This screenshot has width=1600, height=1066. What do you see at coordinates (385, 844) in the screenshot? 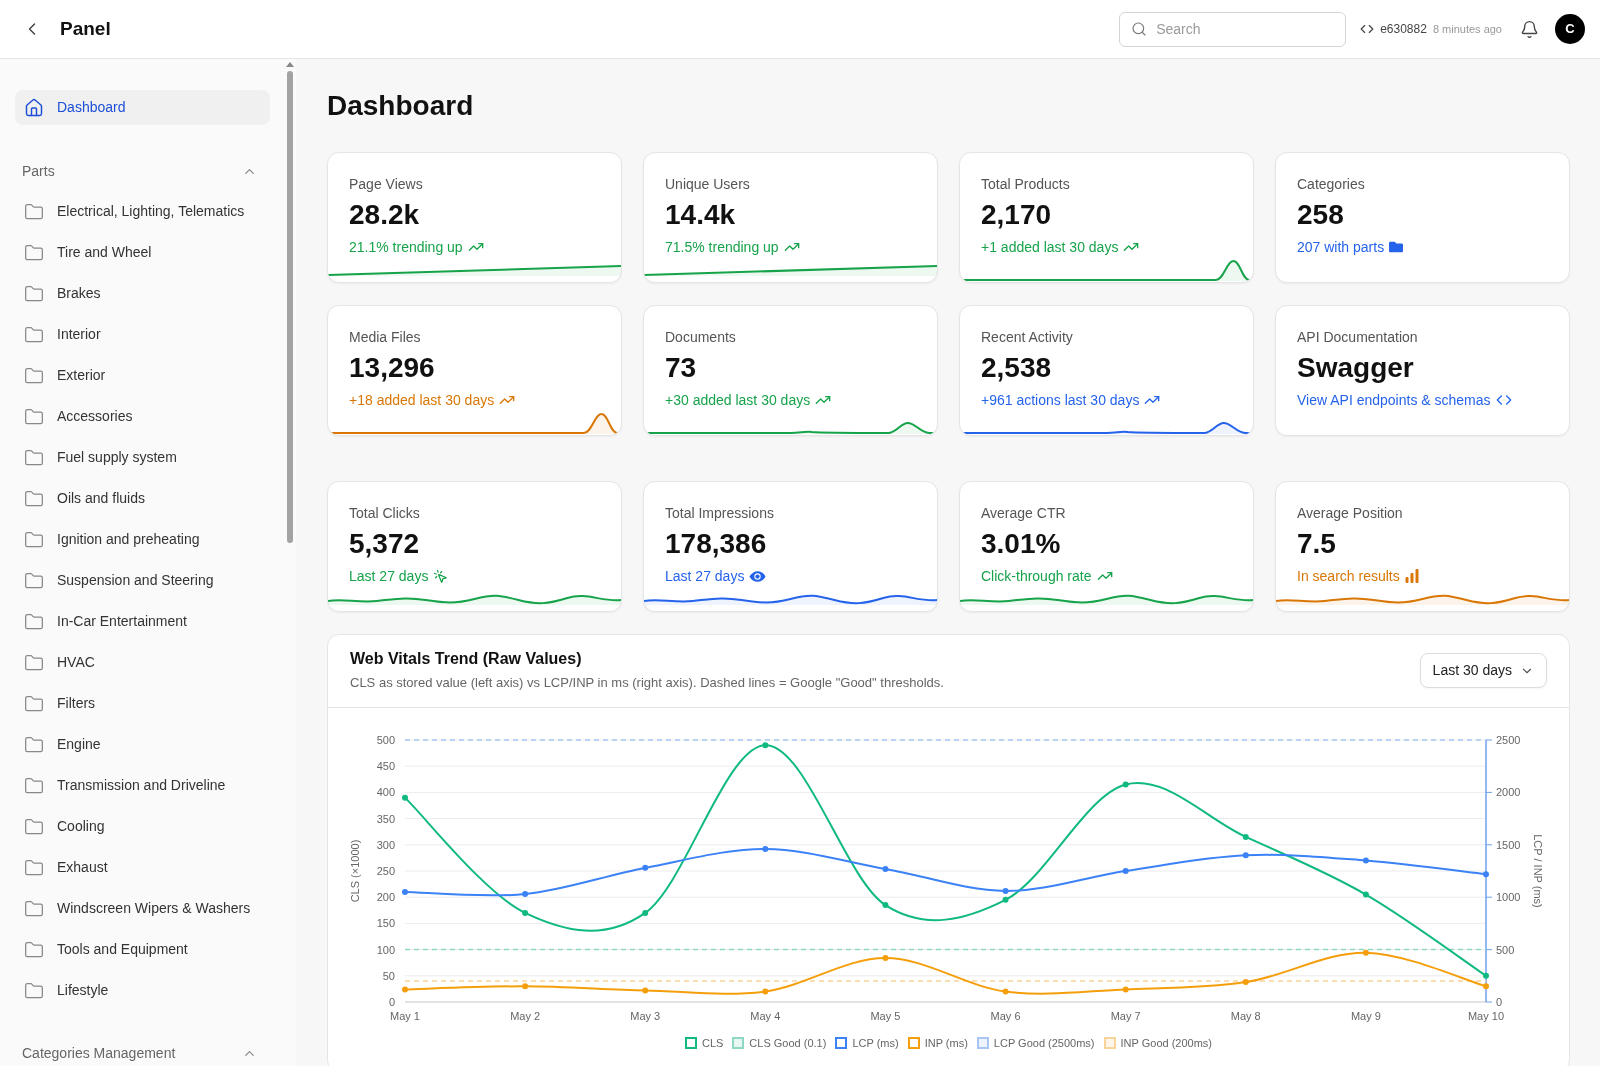
I see `axis-label: 300` at bounding box center [385, 844].